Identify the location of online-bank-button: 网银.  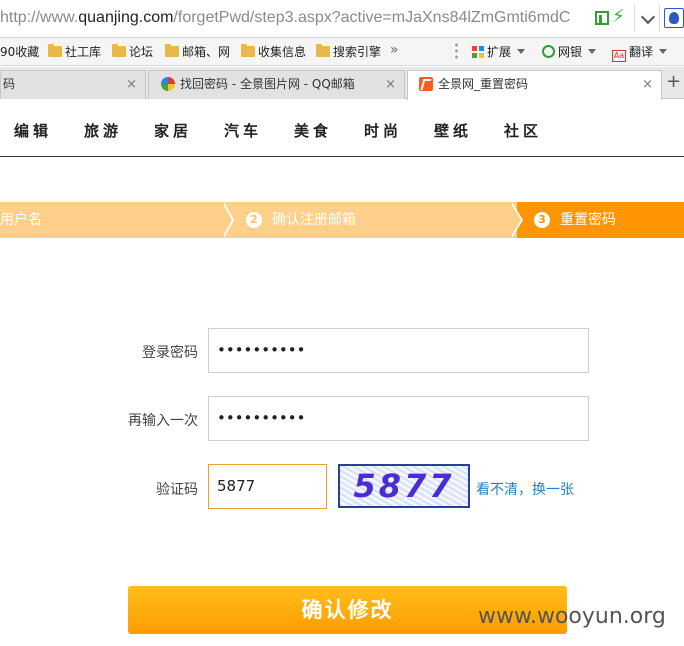
(569, 52).